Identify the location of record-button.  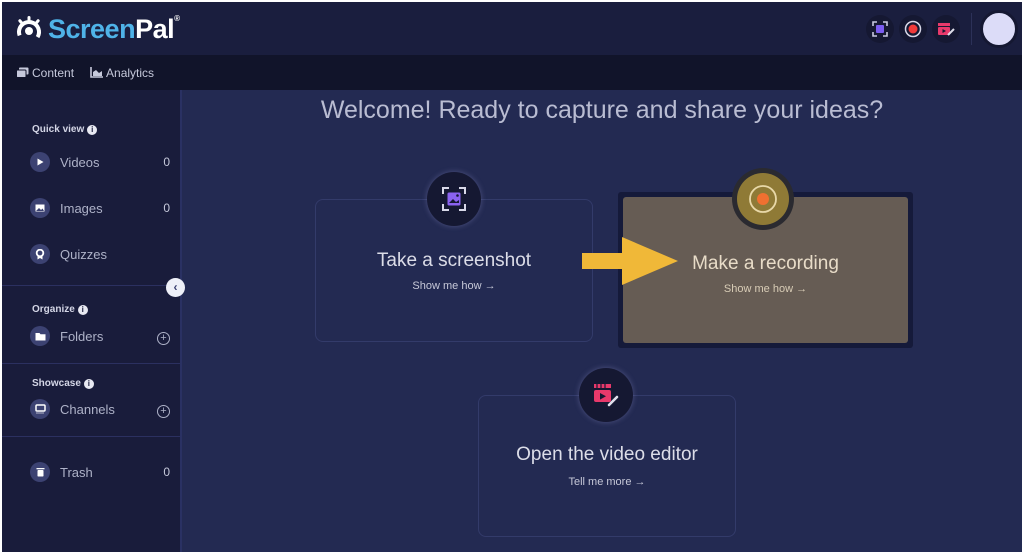
(913, 28).